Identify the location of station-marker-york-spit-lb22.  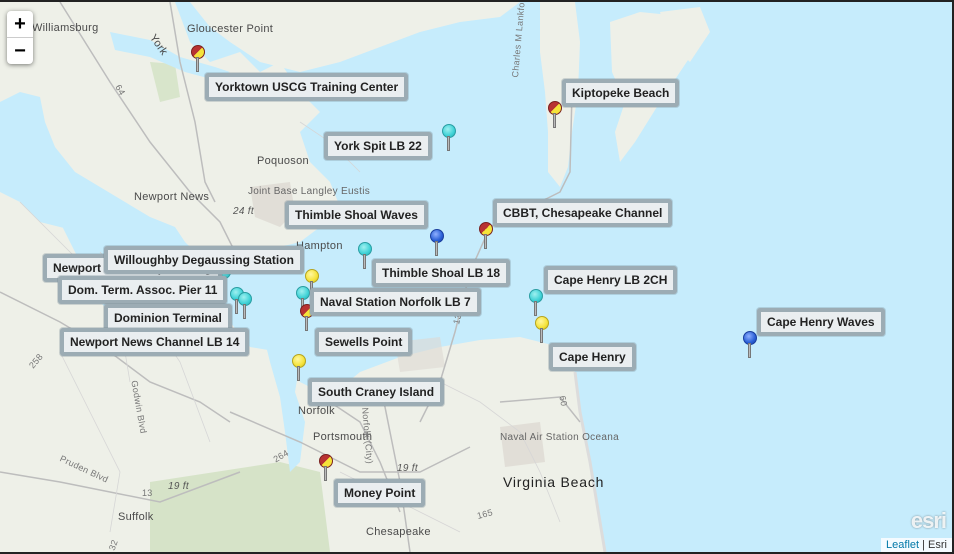
(449, 138).